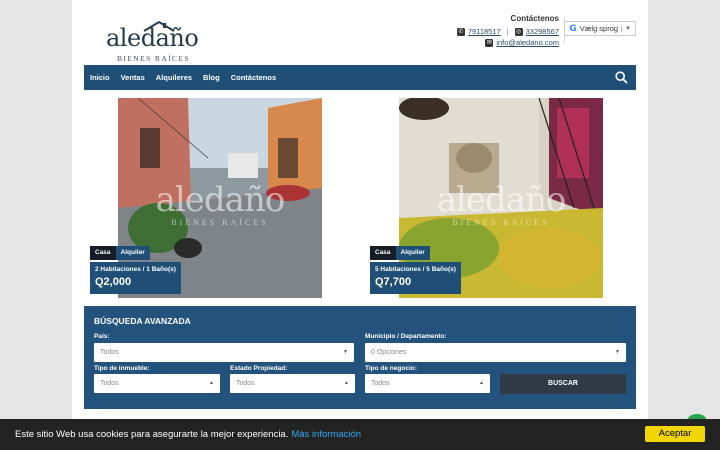 The image size is (720, 450). What do you see at coordinates (489, 42) in the screenshot?
I see `mail-icon: ✉` at bounding box center [489, 42].